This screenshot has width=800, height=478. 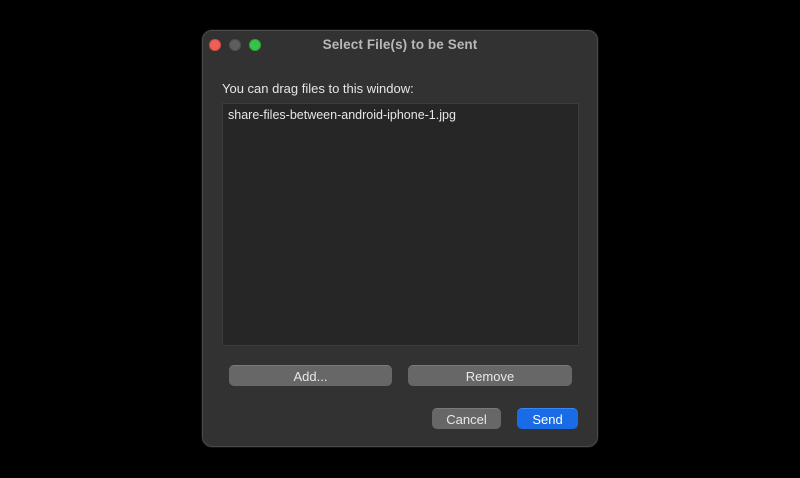 What do you see at coordinates (490, 375) in the screenshot?
I see `remove-button: Remove` at bounding box center [490, 375].